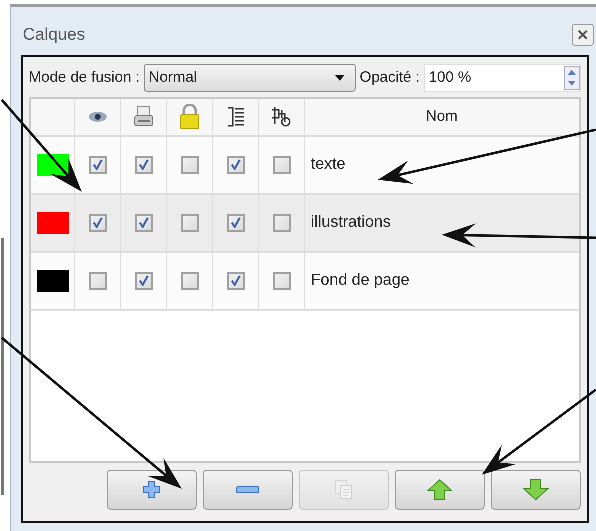  I want to click on panel-title: Calques, so click(54, 35).